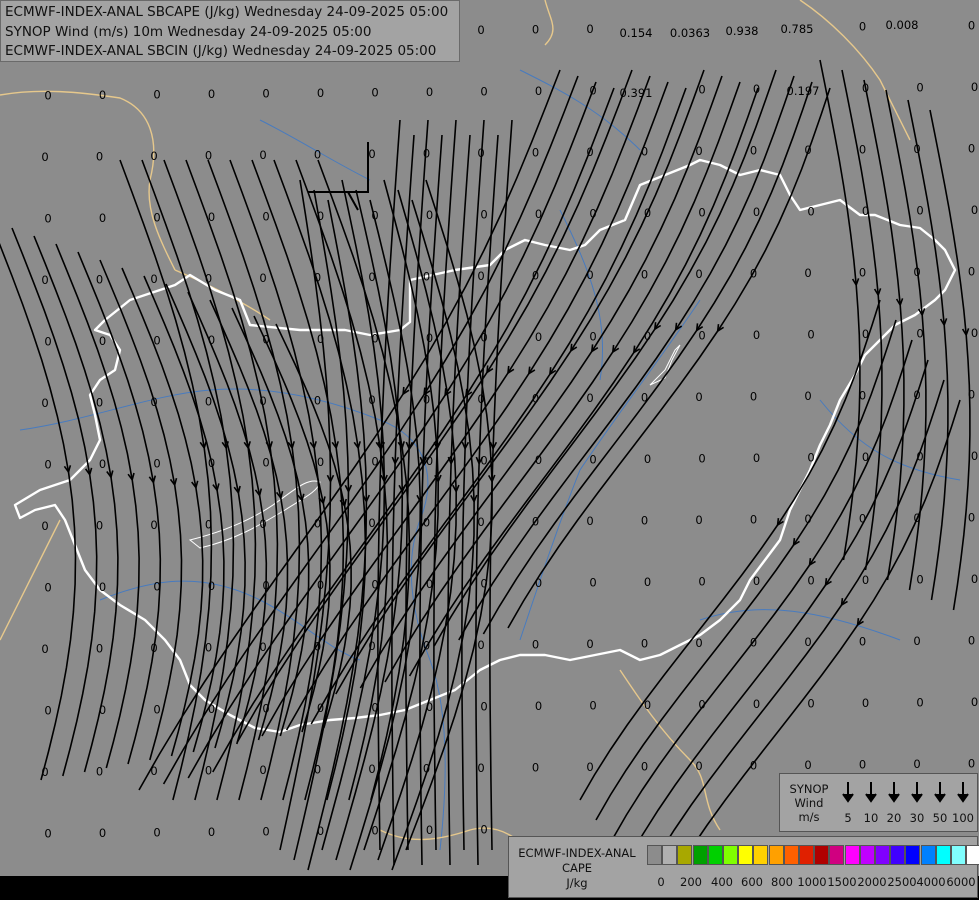 The image size is (979, 900). Describe the element at coordinates (872, 882) in the screenshot. I see `cape-tick-label: 2000` at that location.